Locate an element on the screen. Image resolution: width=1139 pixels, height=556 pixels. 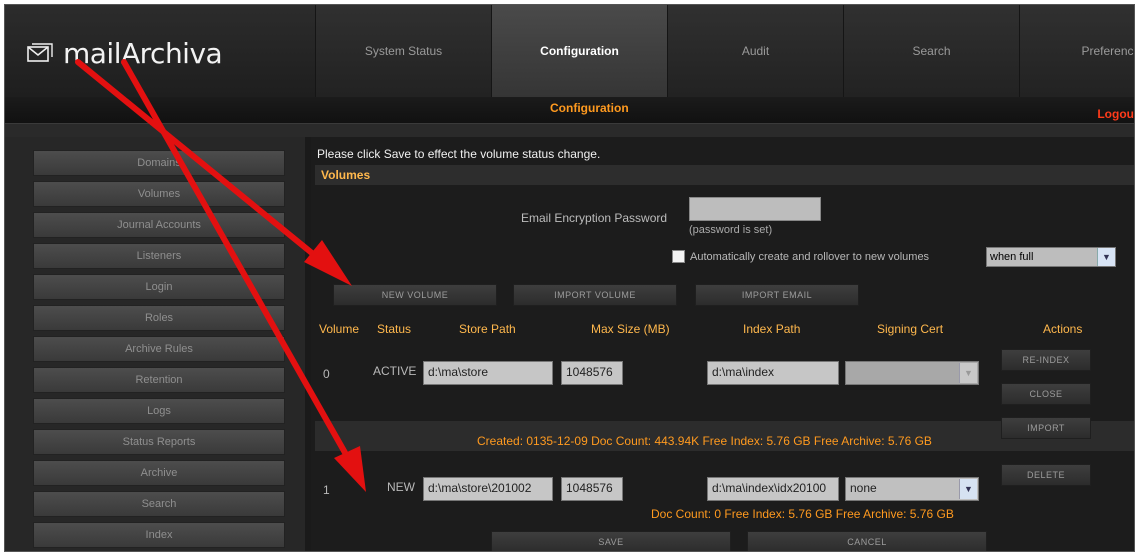
sidebar-item-journal-accounts: Journal Accounts is located at coordinates (159, 225).